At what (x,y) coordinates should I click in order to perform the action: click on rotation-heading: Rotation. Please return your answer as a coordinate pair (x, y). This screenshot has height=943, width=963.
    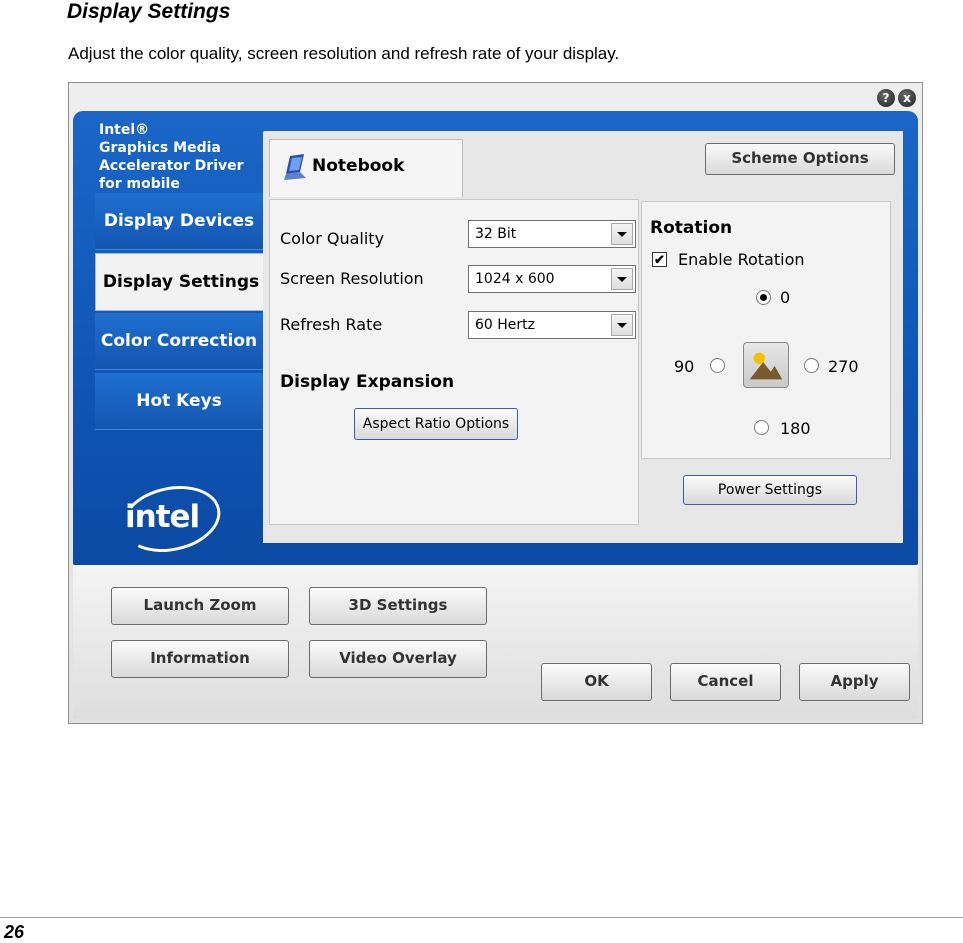
    Looking at the image, I should click on (691, 228).